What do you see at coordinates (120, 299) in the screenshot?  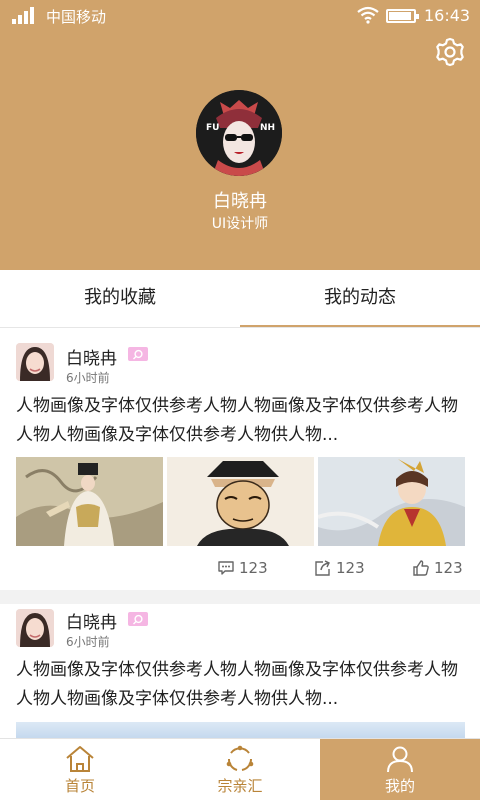 I see `tab-favorites: 我的收藏` at bounding box center [120, 299].